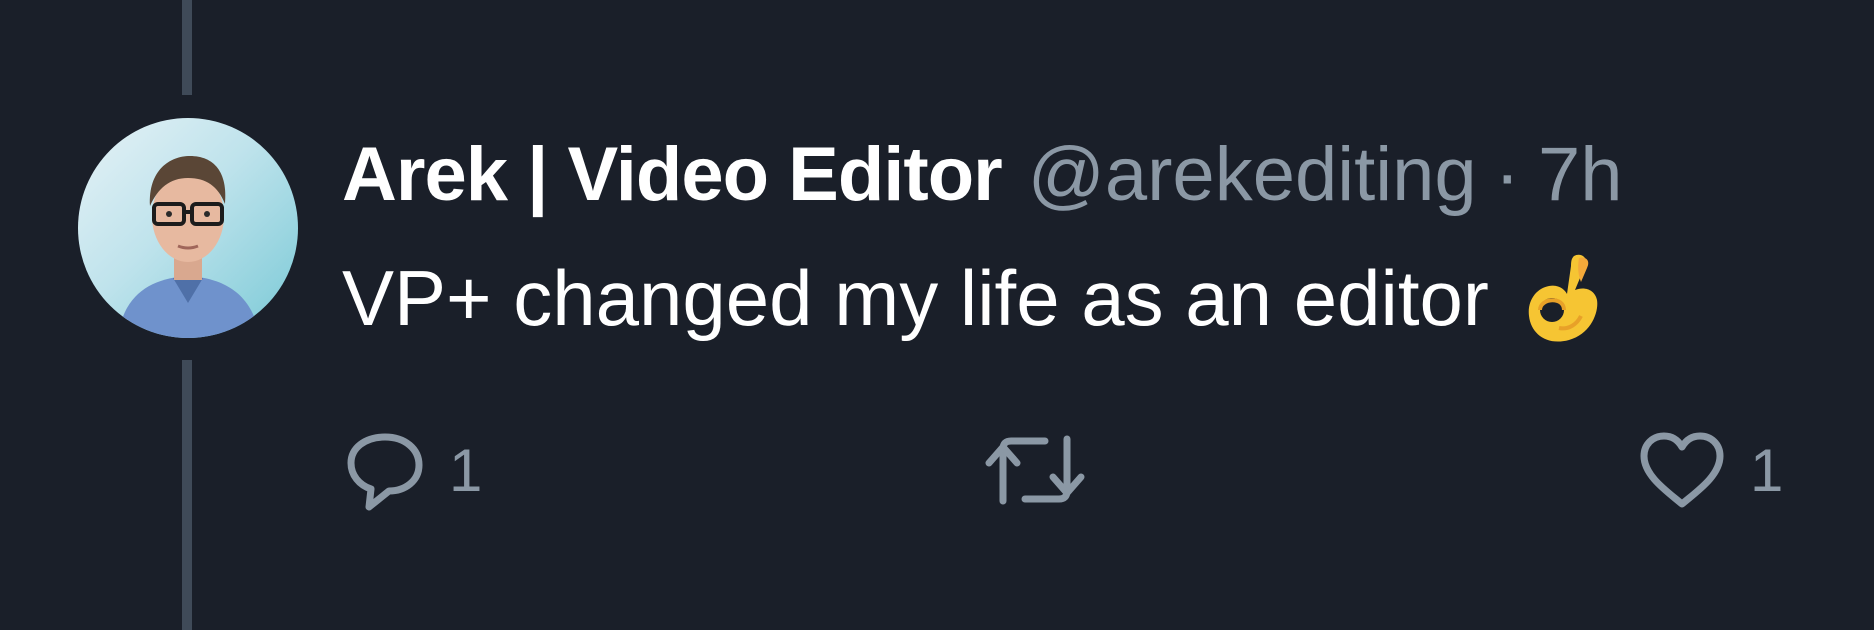 The image size is (1874, 630). I want to click on like-count: 1, so click(1767, 470).